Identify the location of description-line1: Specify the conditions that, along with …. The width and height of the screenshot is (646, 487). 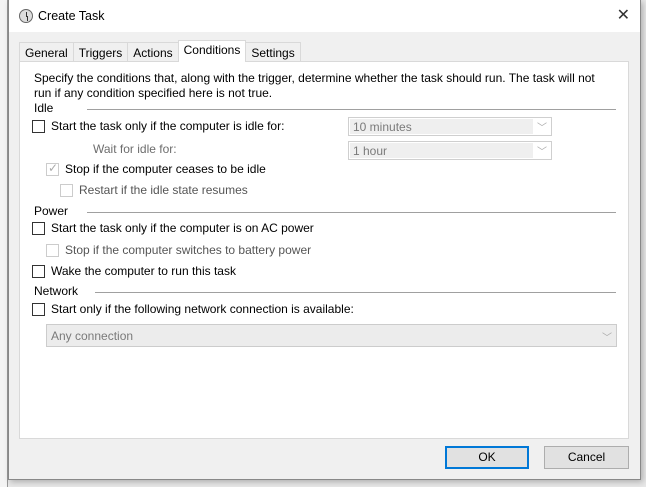
(314, 78).